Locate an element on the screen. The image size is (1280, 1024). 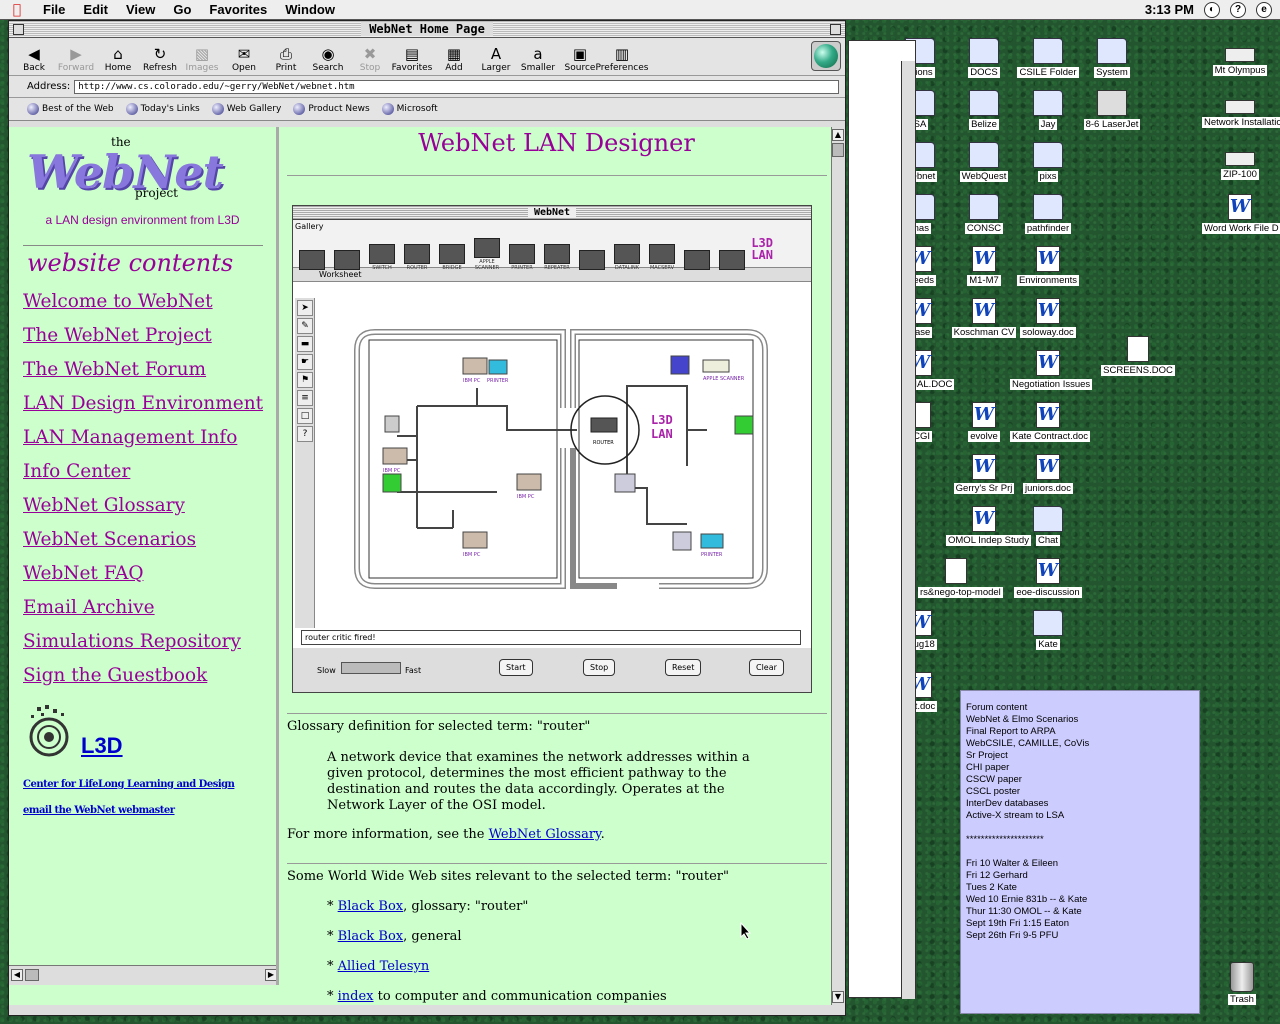
desktop-icon: Weoe-discussion is located at coordinates (1048, 578).